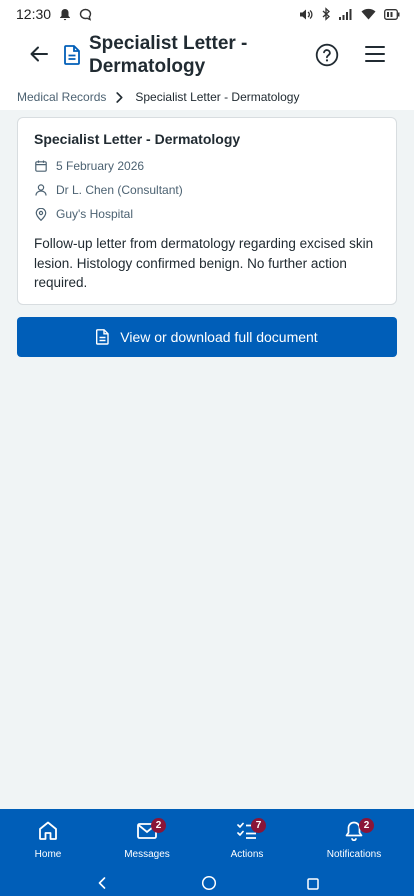 The height and width of the screenshot is (896, 414). I want to click on system-recent-apps-icon, so click(313, 886).